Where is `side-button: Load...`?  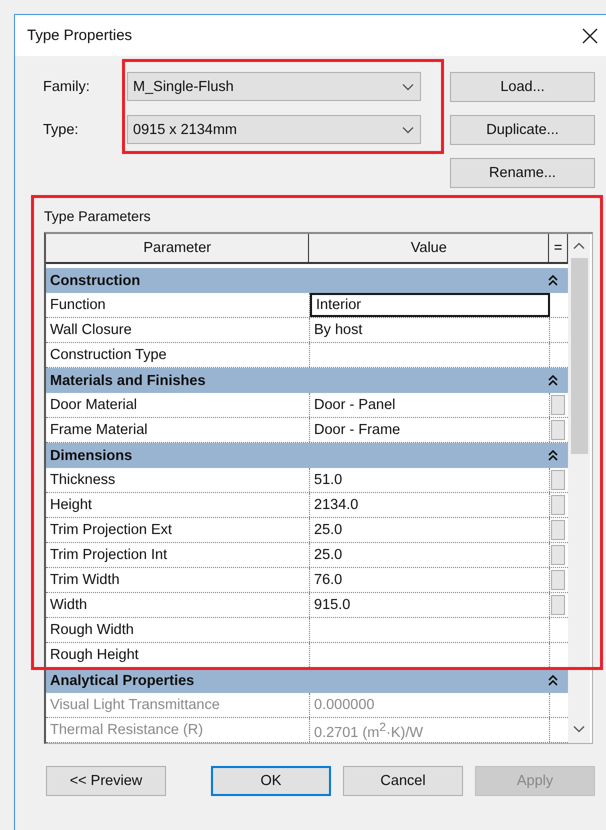
side-button: Load... is located at coordinates (522, 87).